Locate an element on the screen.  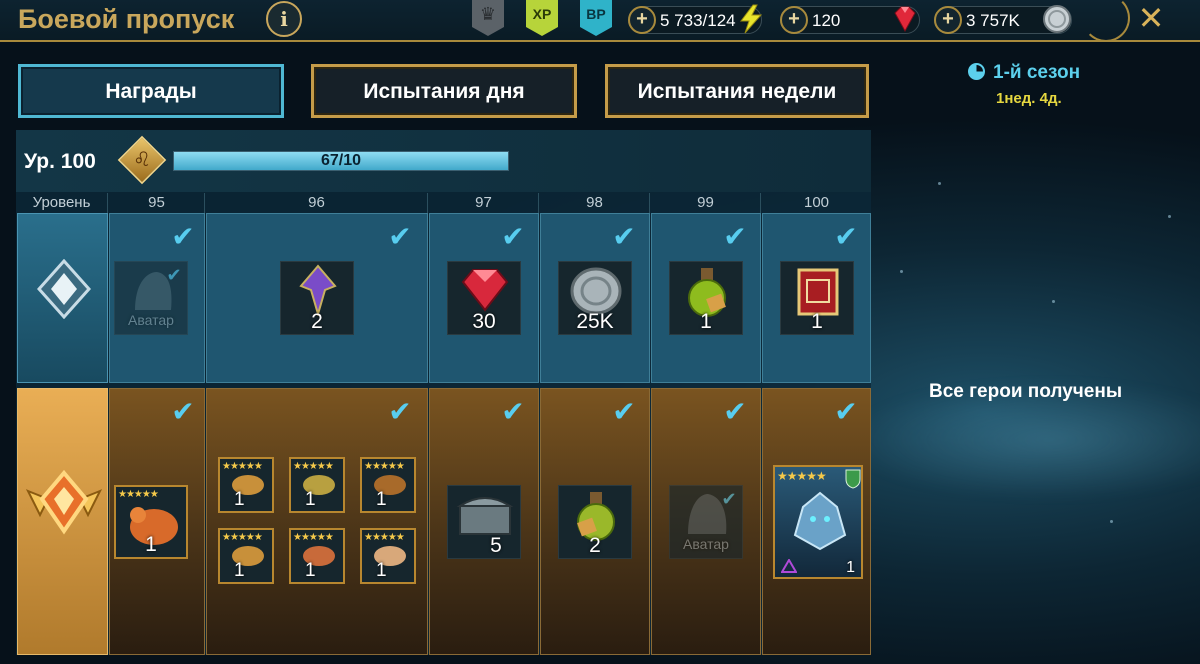
artifact-icon is located at coordinates (318, 290).